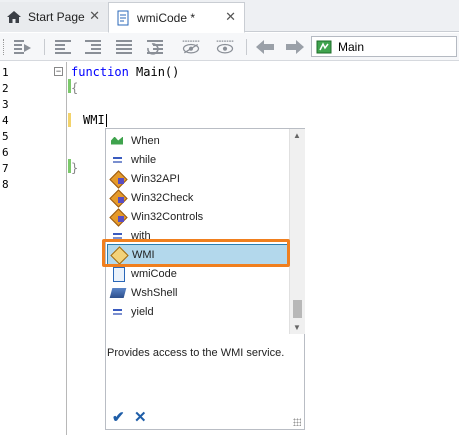  What do you see at coordinates (118, 274) in the screenshot?
I see `unit-icon` at bounding box center [118, 274].